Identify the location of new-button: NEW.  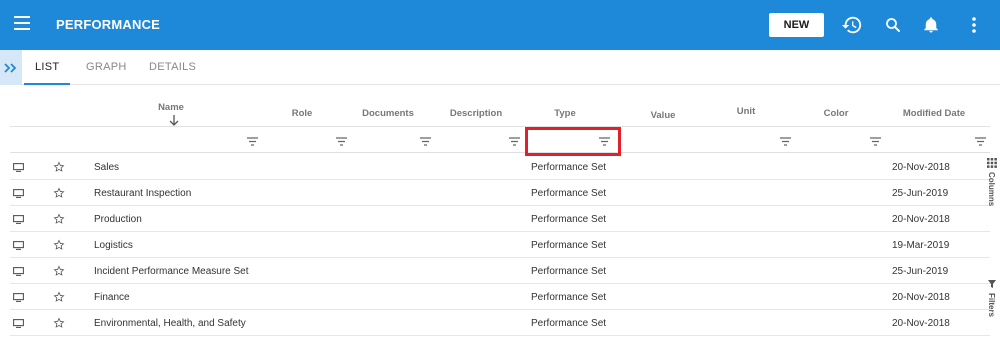
(796, 25).